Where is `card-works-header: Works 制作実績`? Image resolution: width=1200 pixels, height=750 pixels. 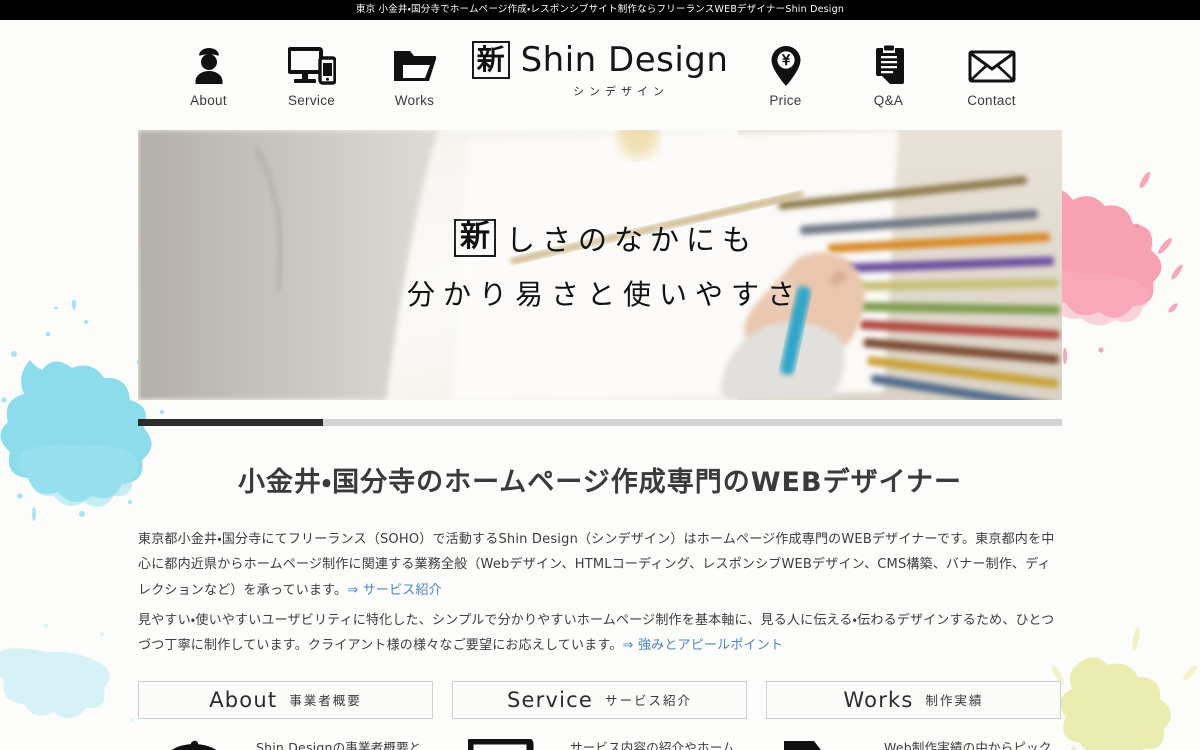 card-works-header: Works 制作実績 is located at coordinates (913, 699).